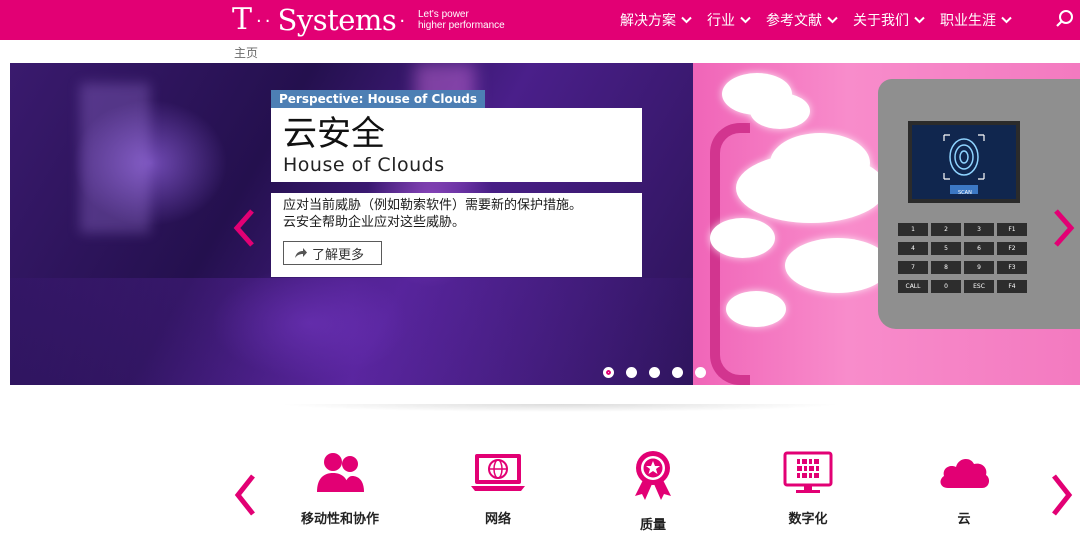  Describe the element at coordinates (913, 286) in the screenshot. I see `keypad-key: CALL` at that location.